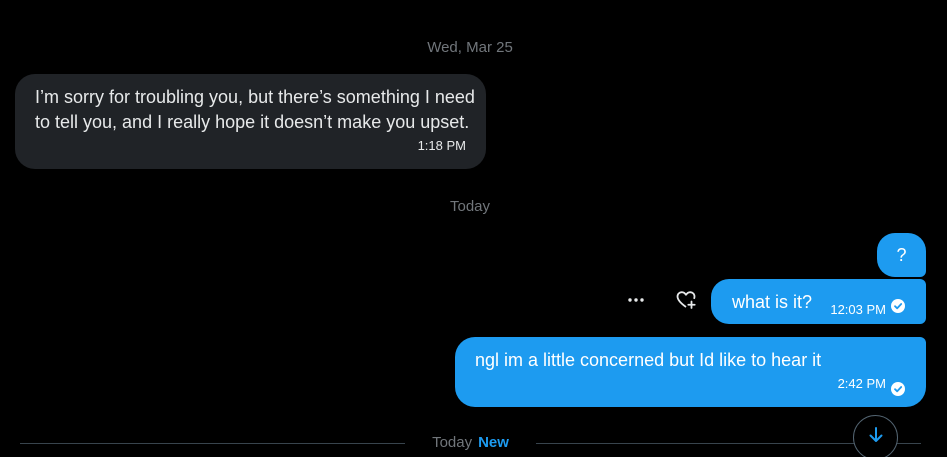 The width and height of the screenshot is (947, 457). I want to click on message-text: what is it?, so click(772, 302).